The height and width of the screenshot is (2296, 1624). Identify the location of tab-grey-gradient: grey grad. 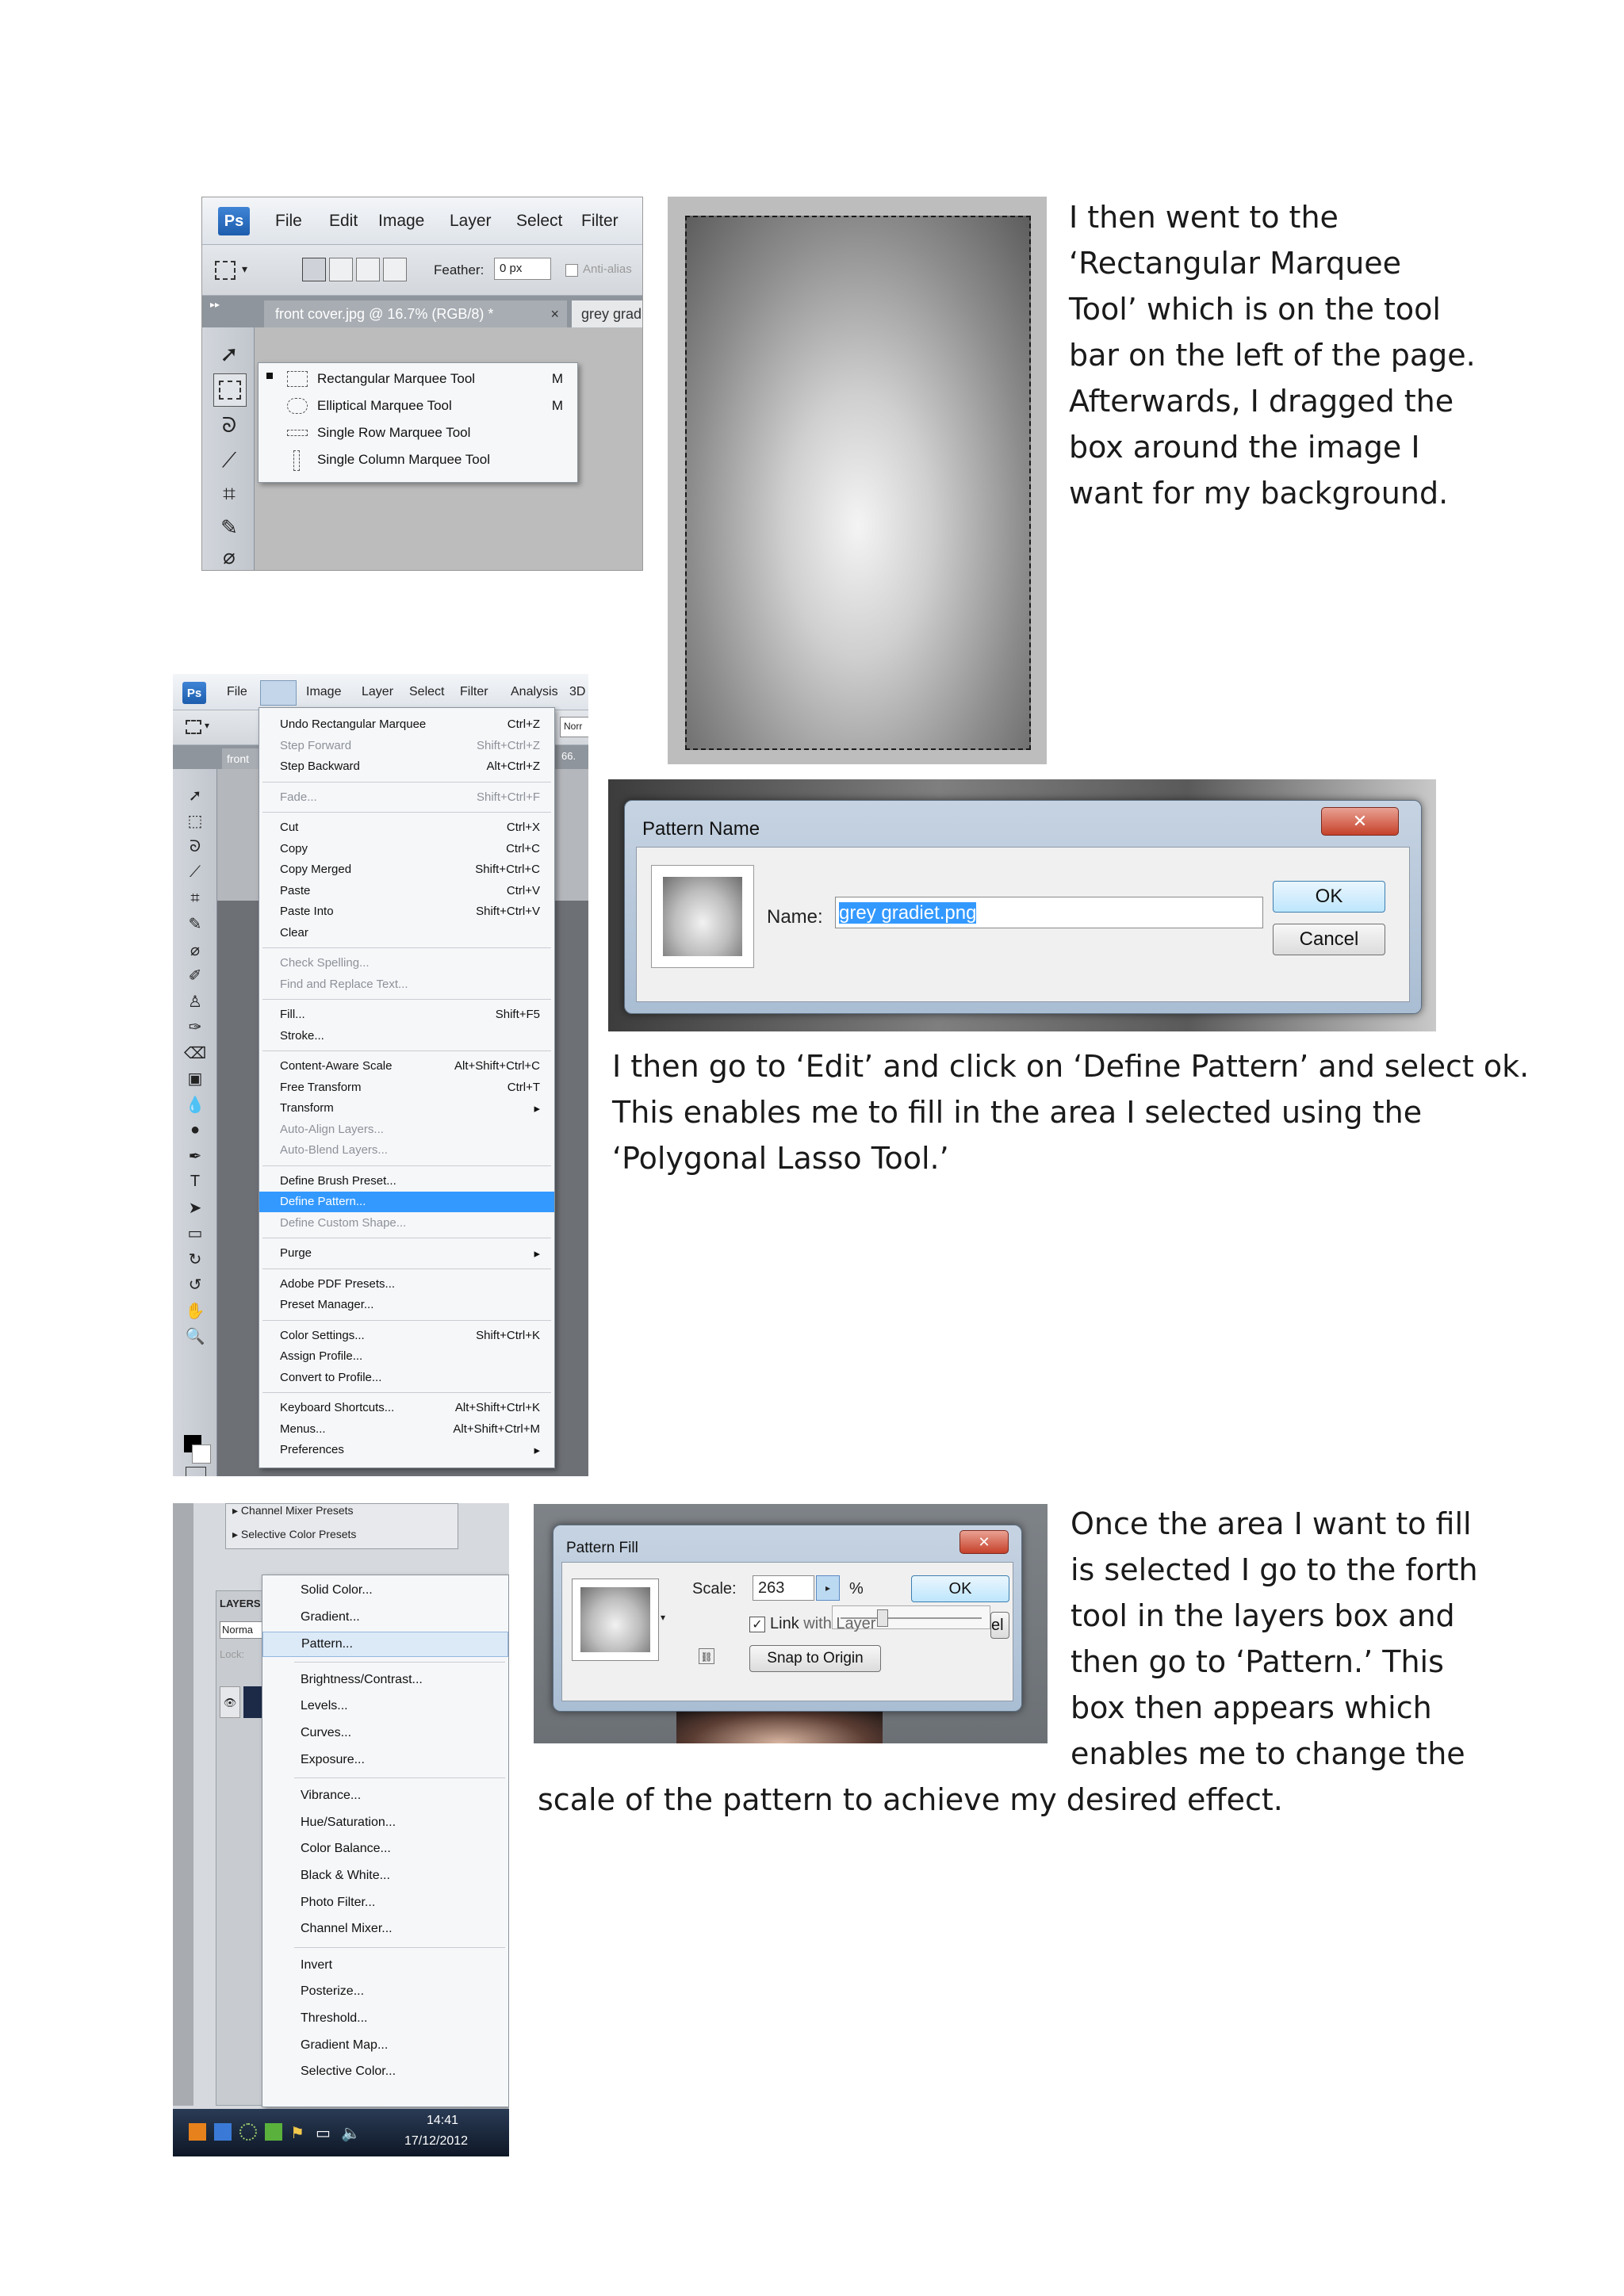
(607, 313).